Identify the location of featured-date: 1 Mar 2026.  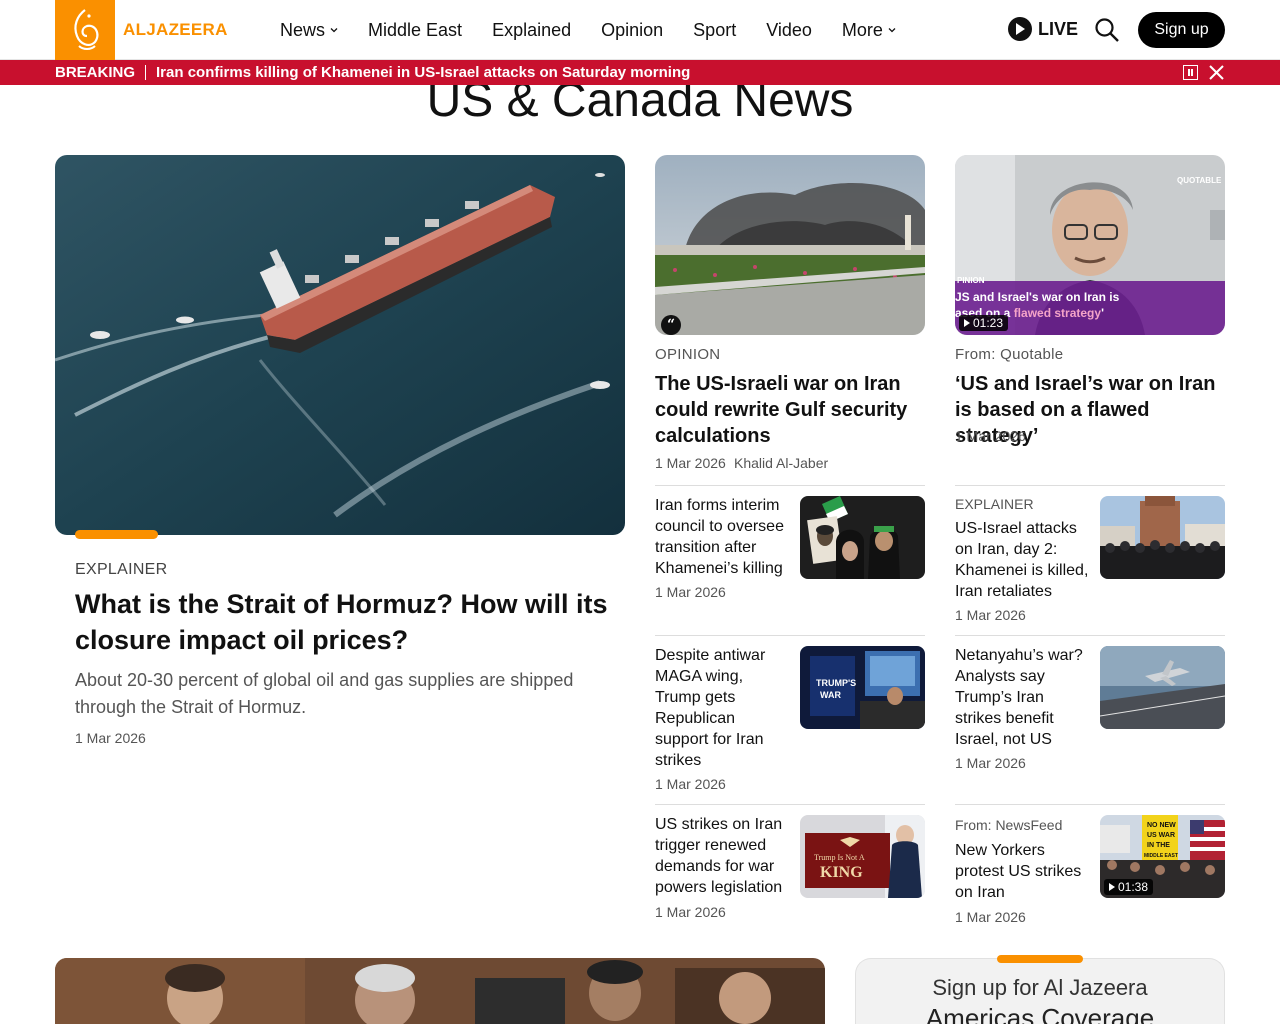
(110, 738).